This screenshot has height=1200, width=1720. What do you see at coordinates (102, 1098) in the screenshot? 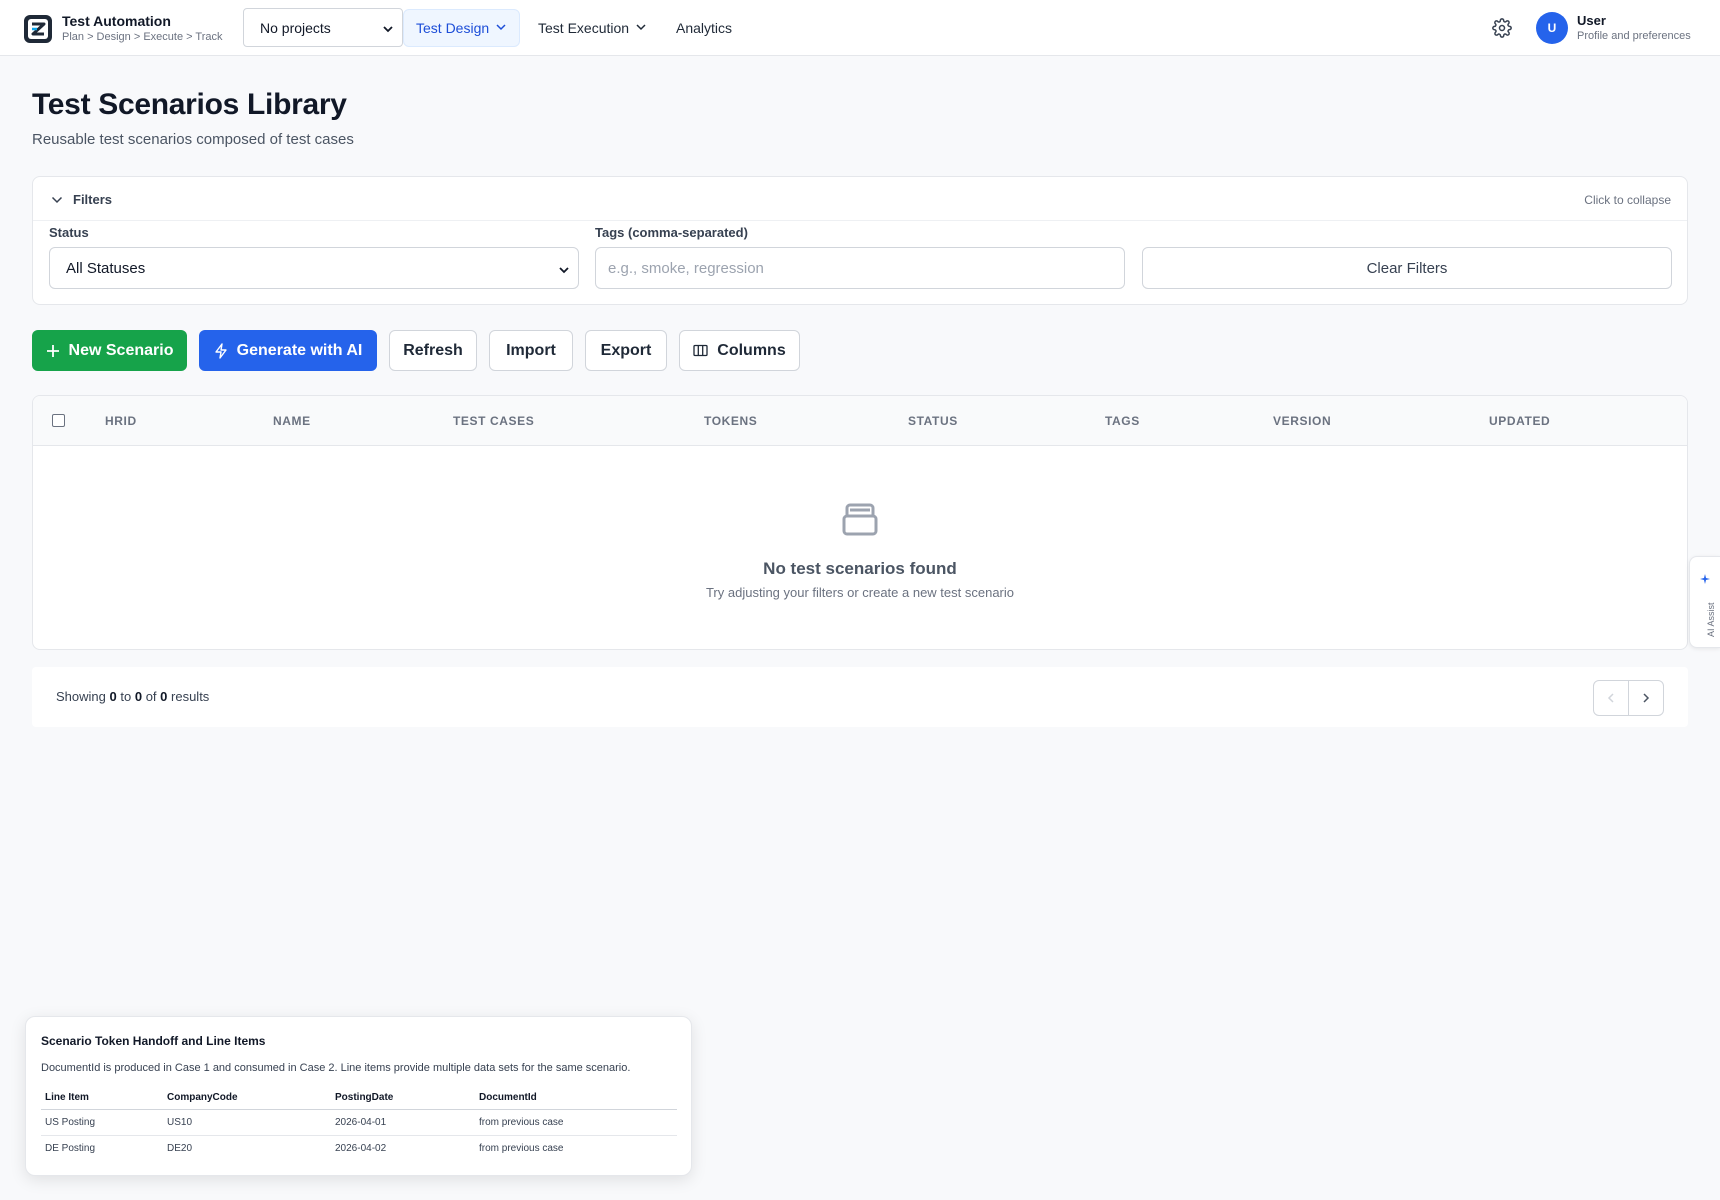
I see `line-items-header: Line Item` at bounding box center [102, 1098].